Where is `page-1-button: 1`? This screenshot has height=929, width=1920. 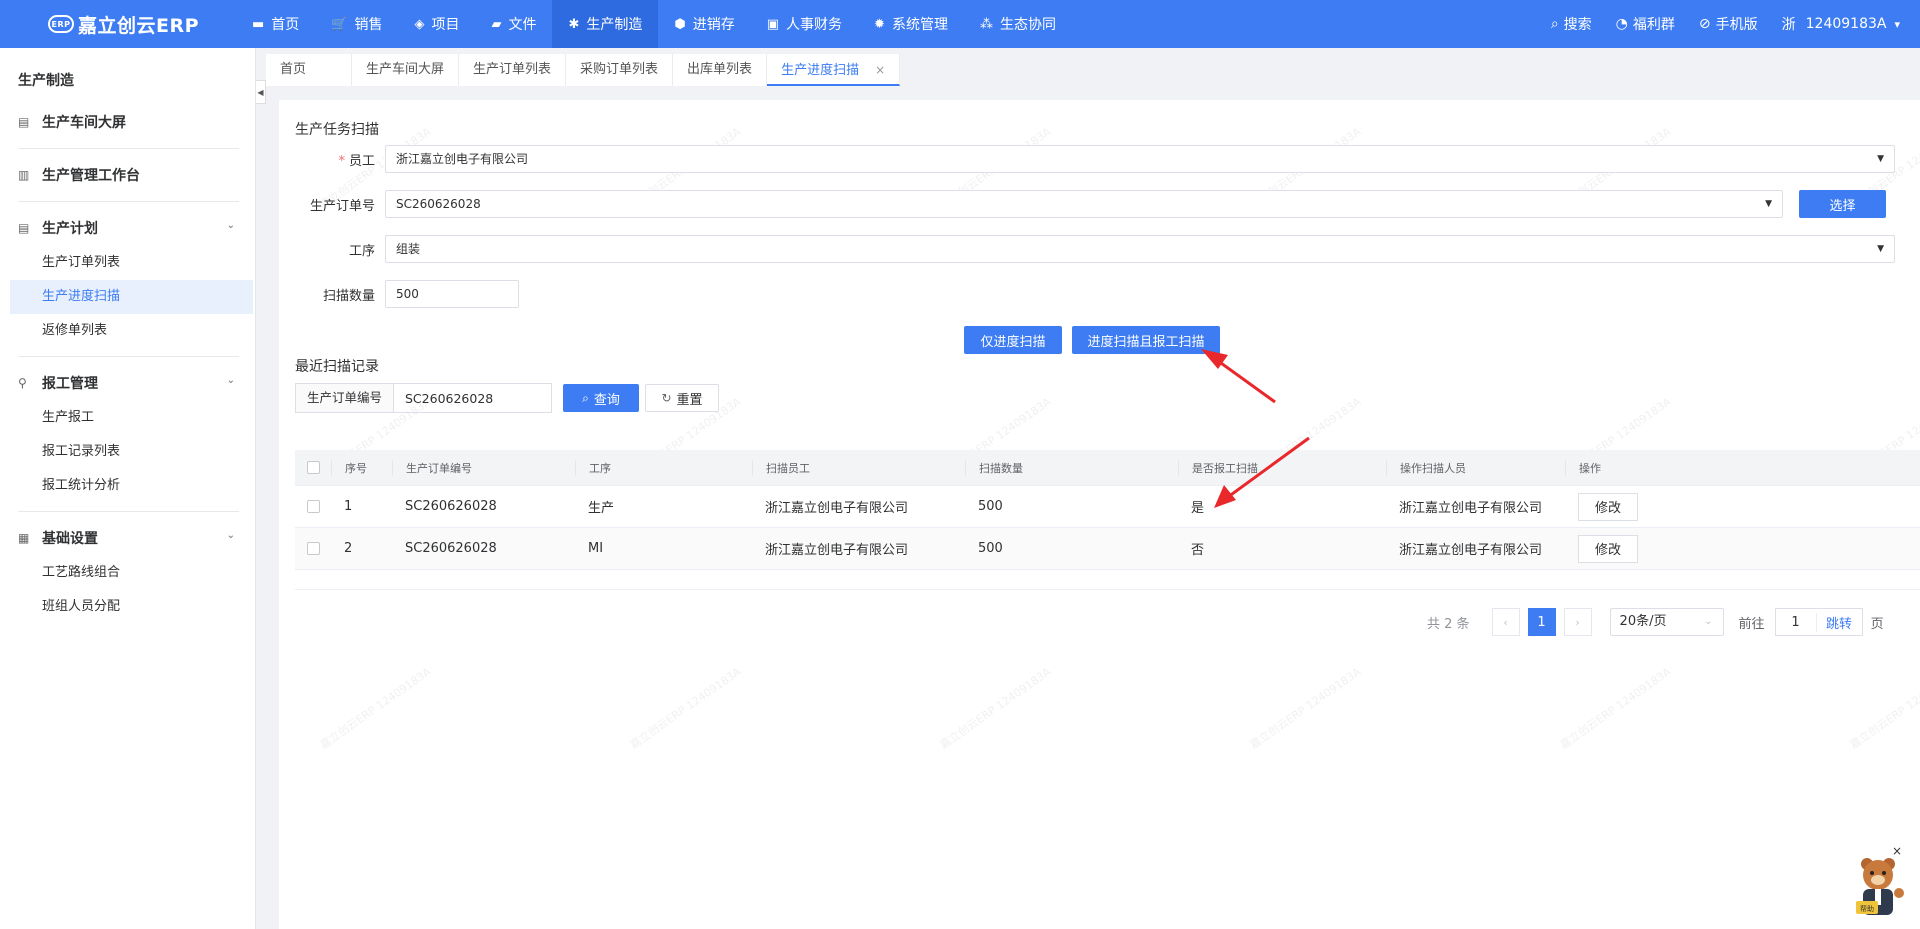 page-1-button: 1 is located at coordinates (1541, 622).